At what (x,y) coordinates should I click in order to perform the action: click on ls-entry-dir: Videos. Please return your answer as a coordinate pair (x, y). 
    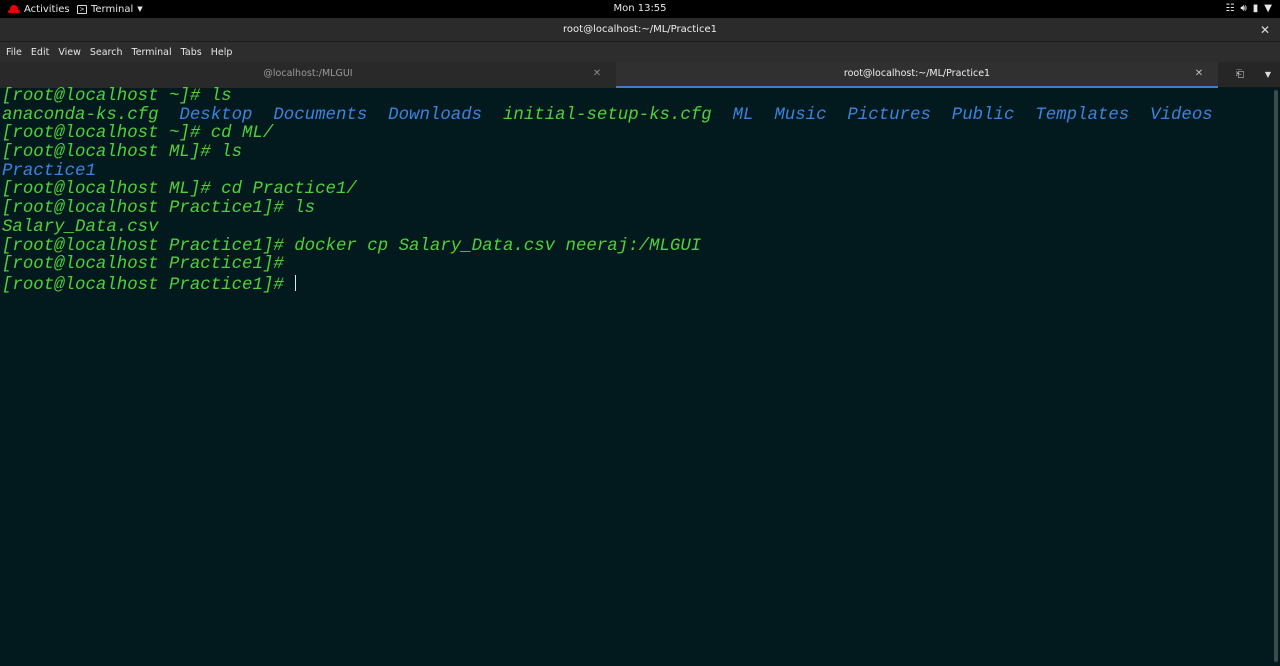
    Looking at the image, I should click on (1181, 115).